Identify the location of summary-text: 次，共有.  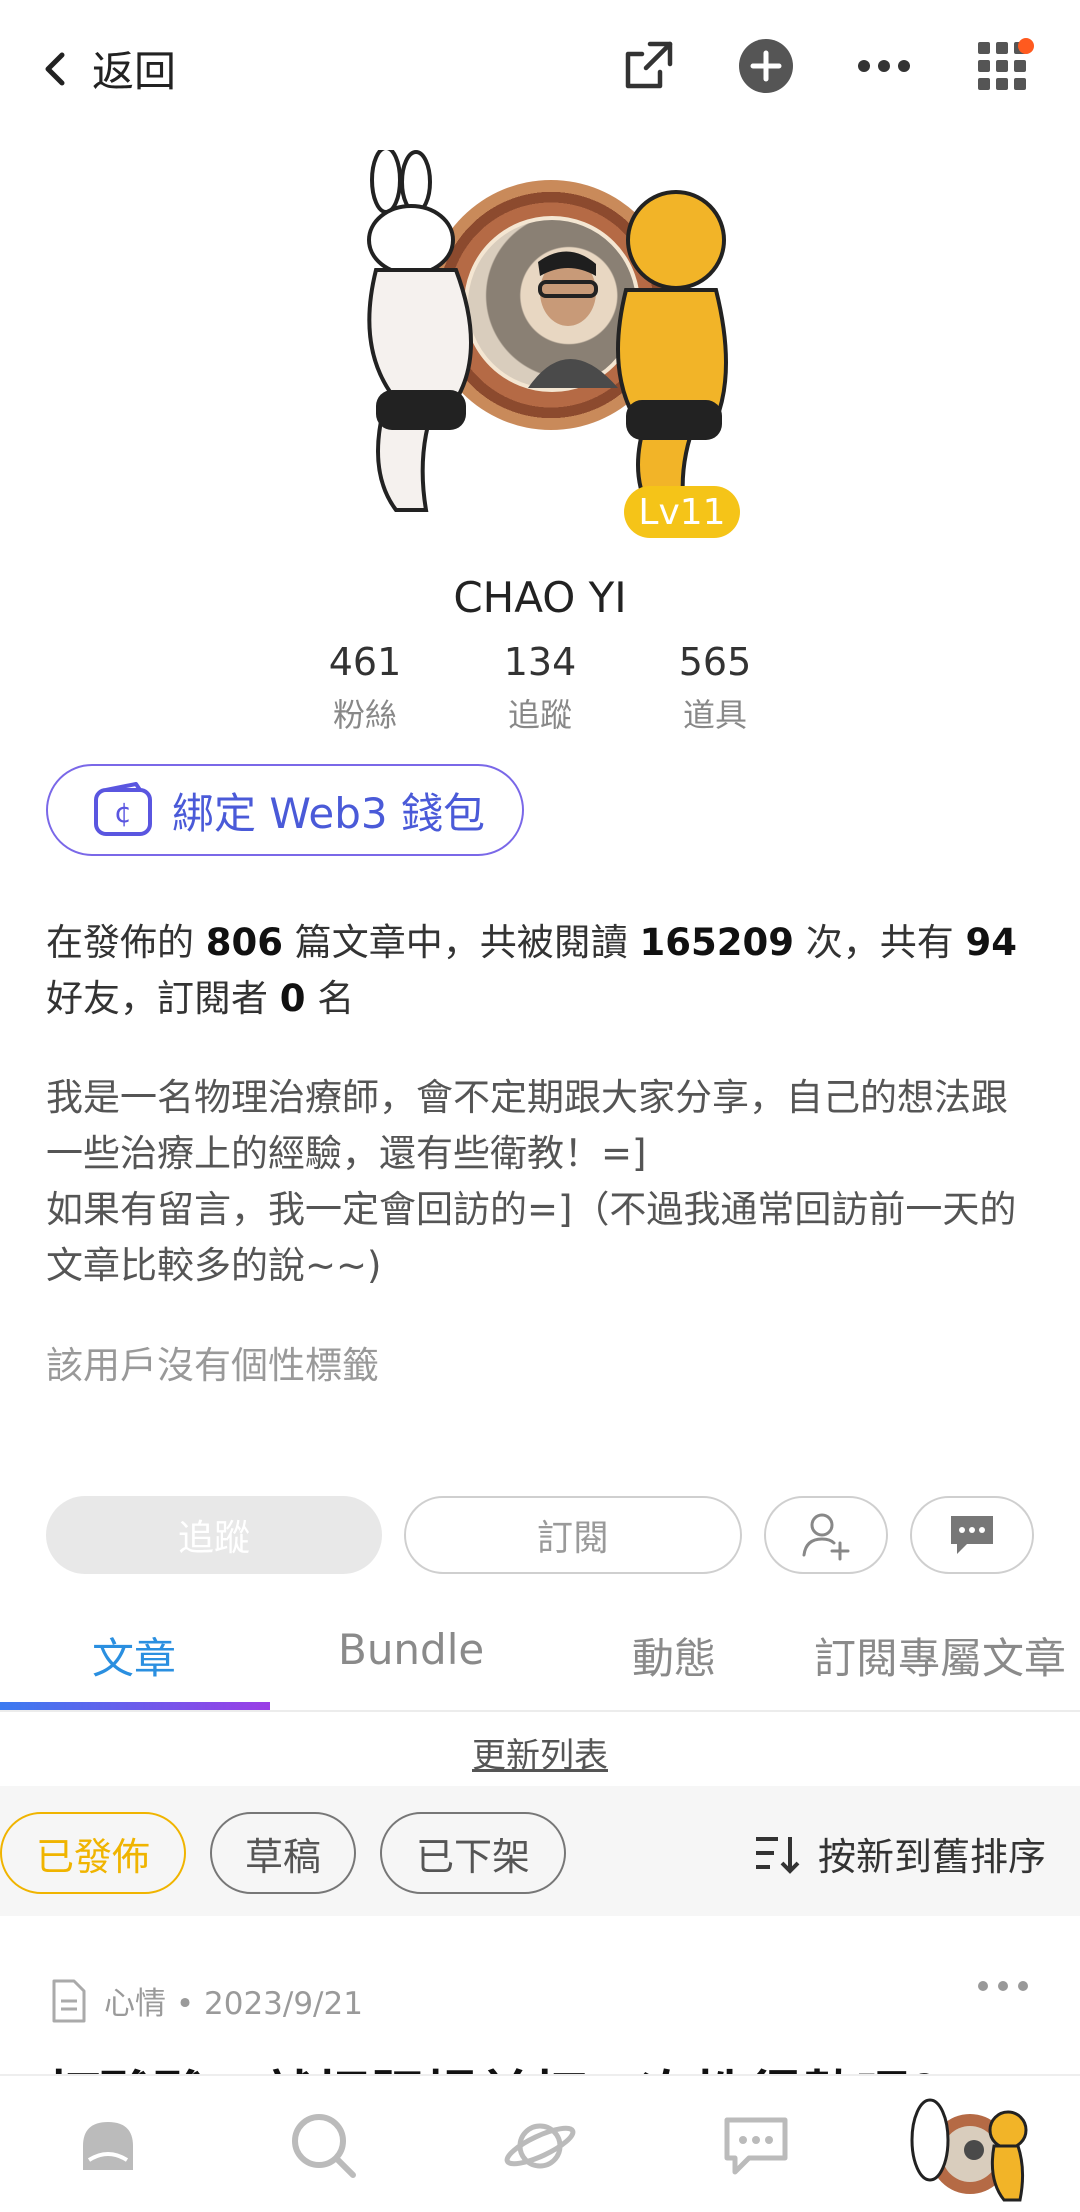
(880, 942).